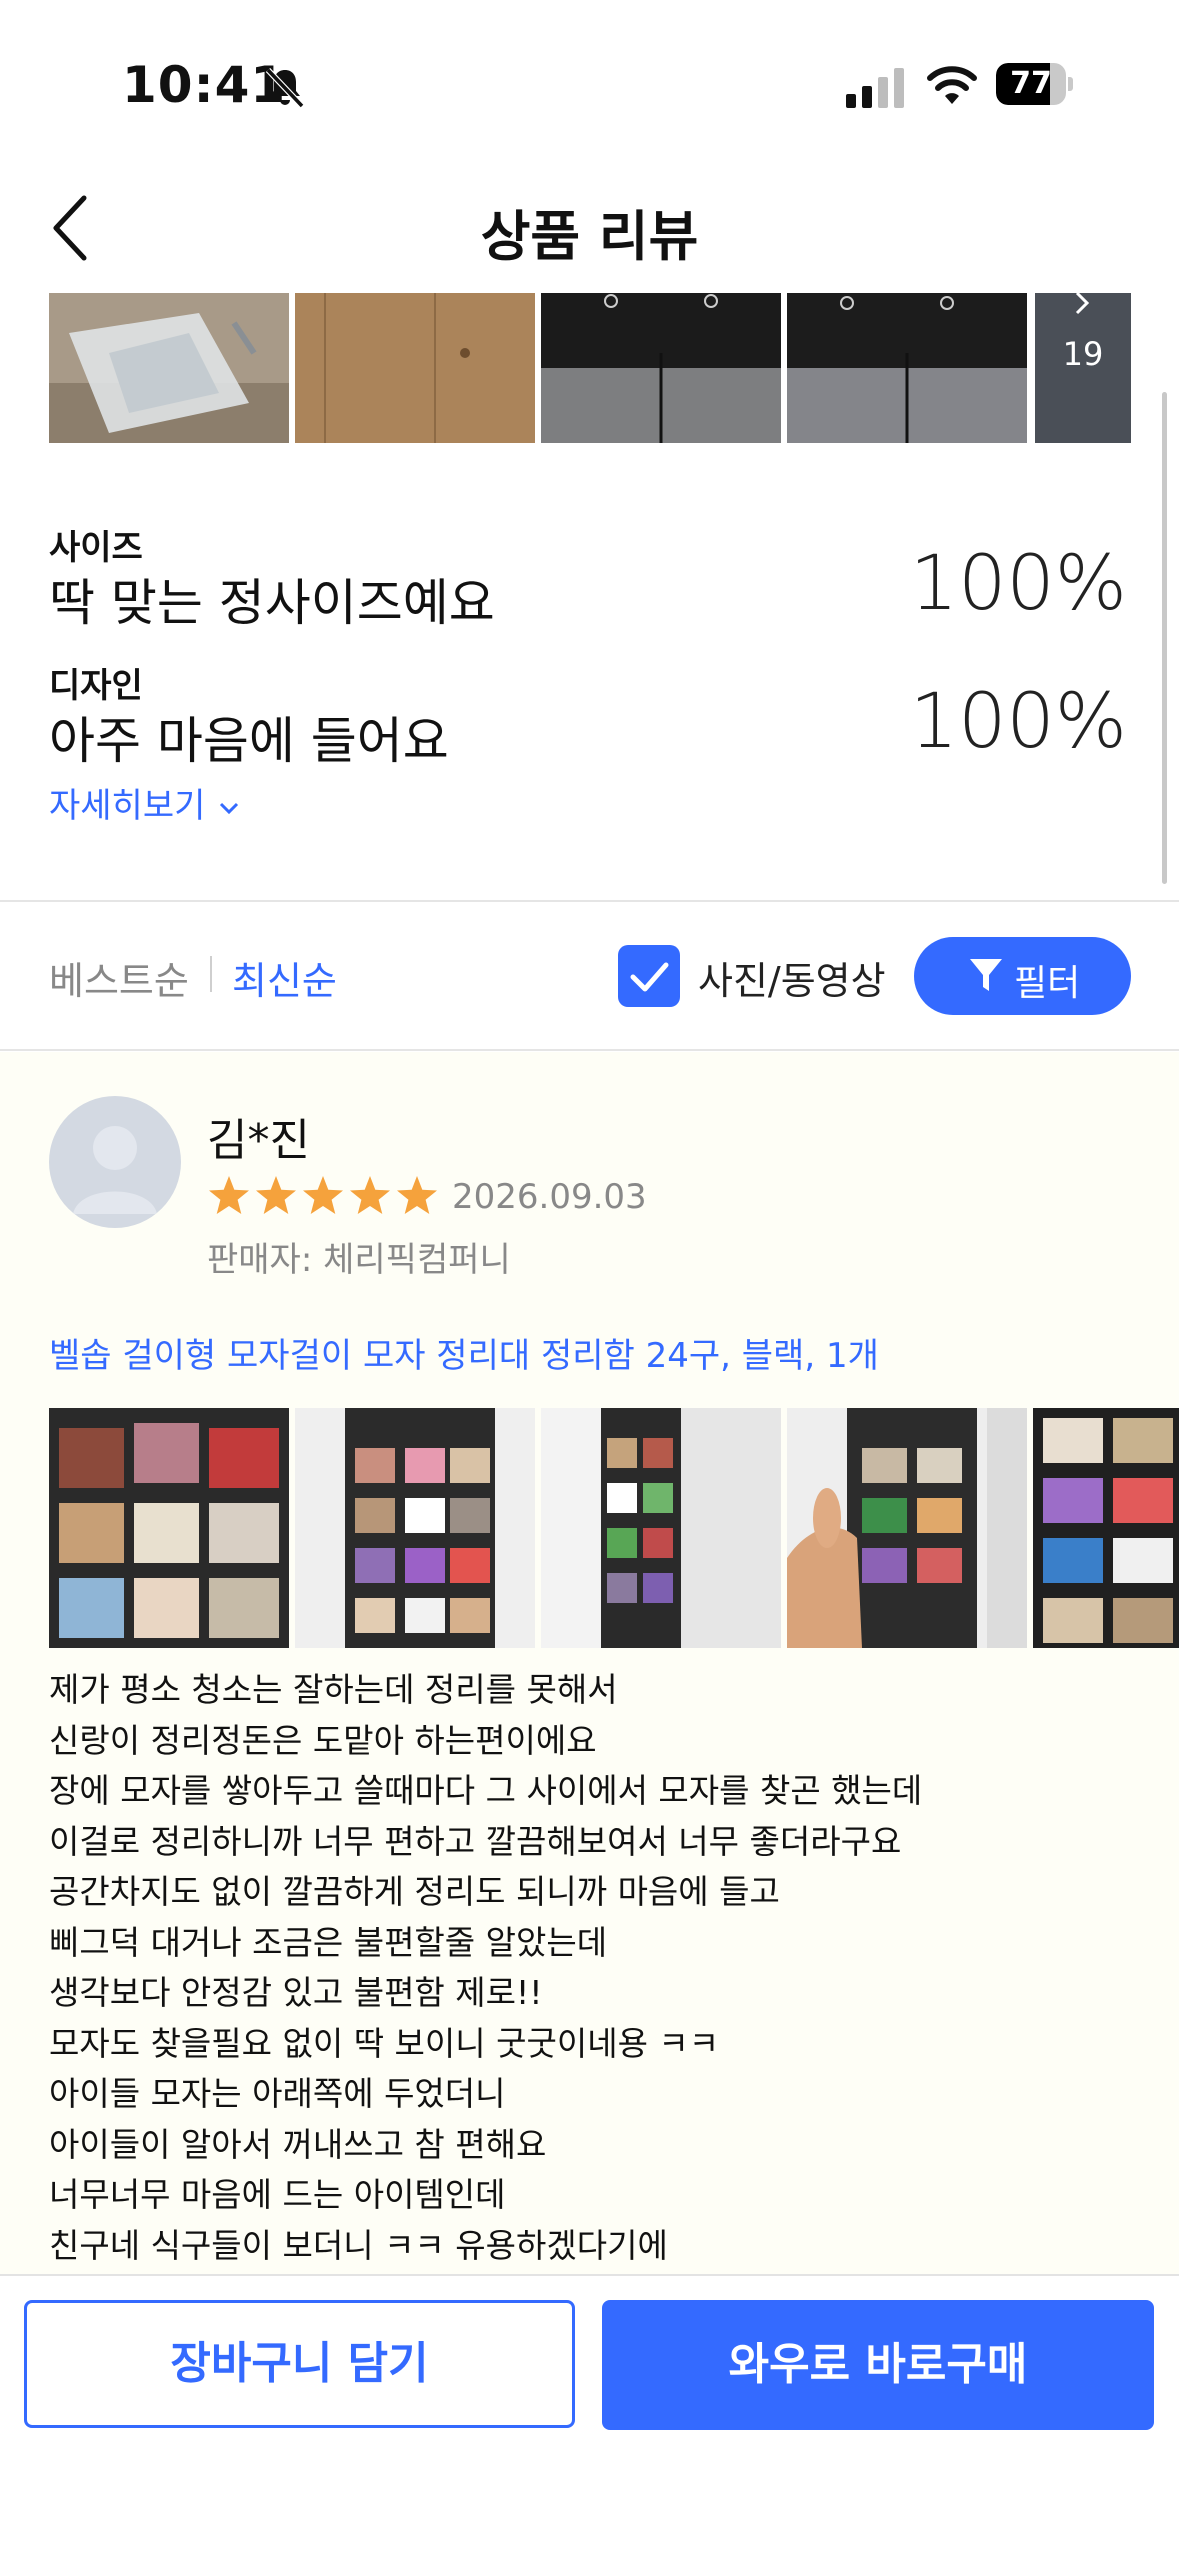 Image resolution: width=1179 pixels, height=2558 pixels. I want to click on bell-muted-icon, so click(285, 88).